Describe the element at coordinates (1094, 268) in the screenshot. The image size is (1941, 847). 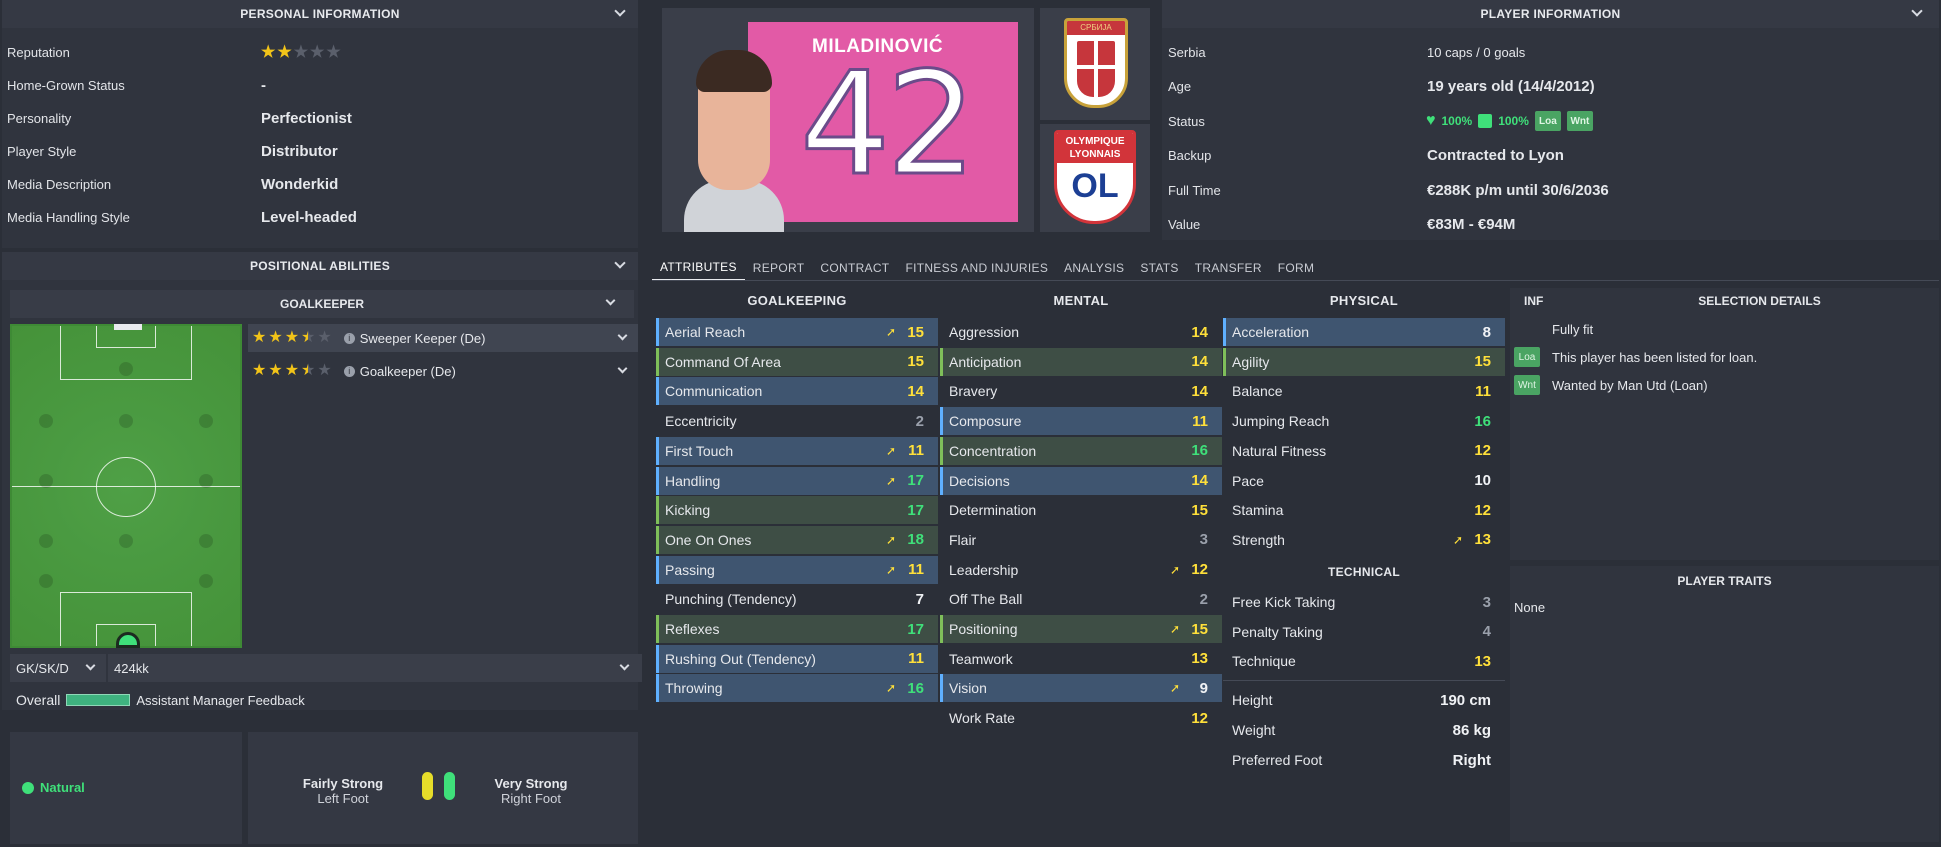
I see `tab-analysis: ANALYSIS` at that location.